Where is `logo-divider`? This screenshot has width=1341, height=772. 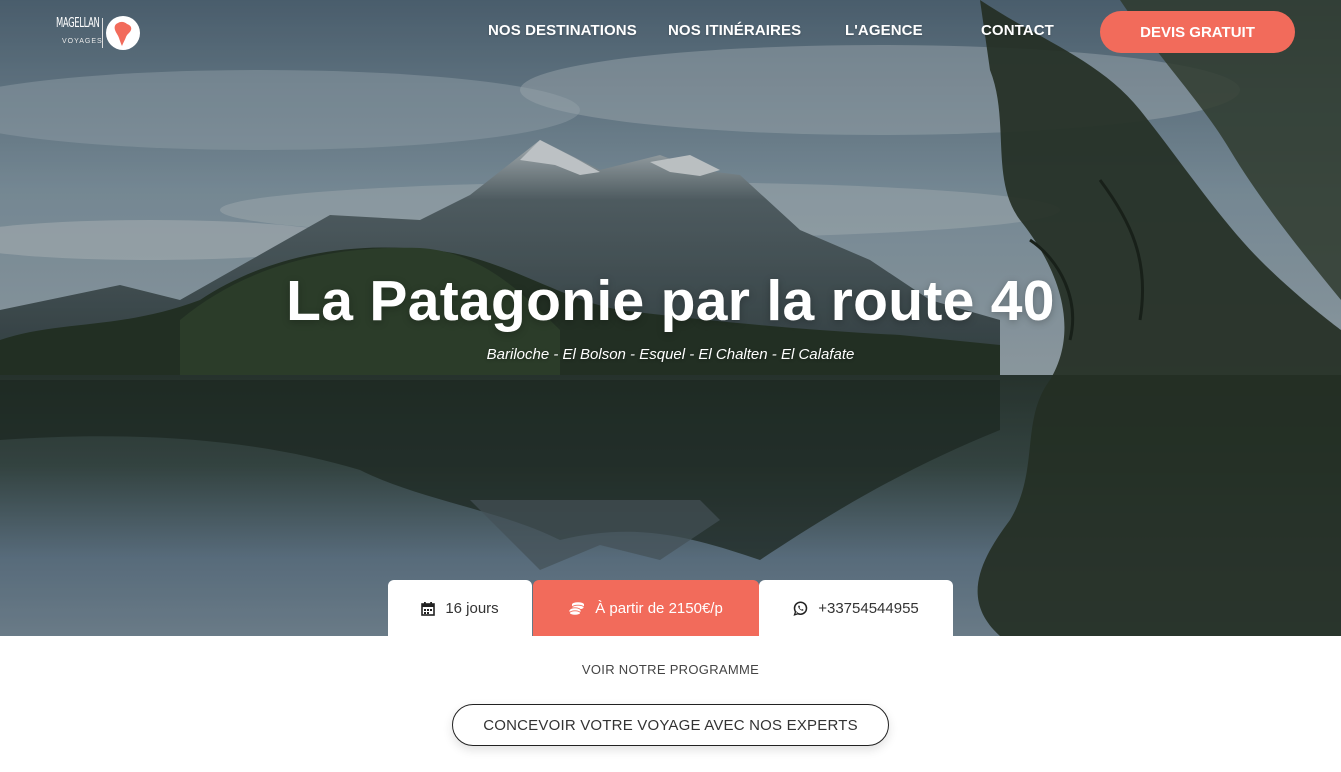
logo-divider is located at coordinates (102, 33).